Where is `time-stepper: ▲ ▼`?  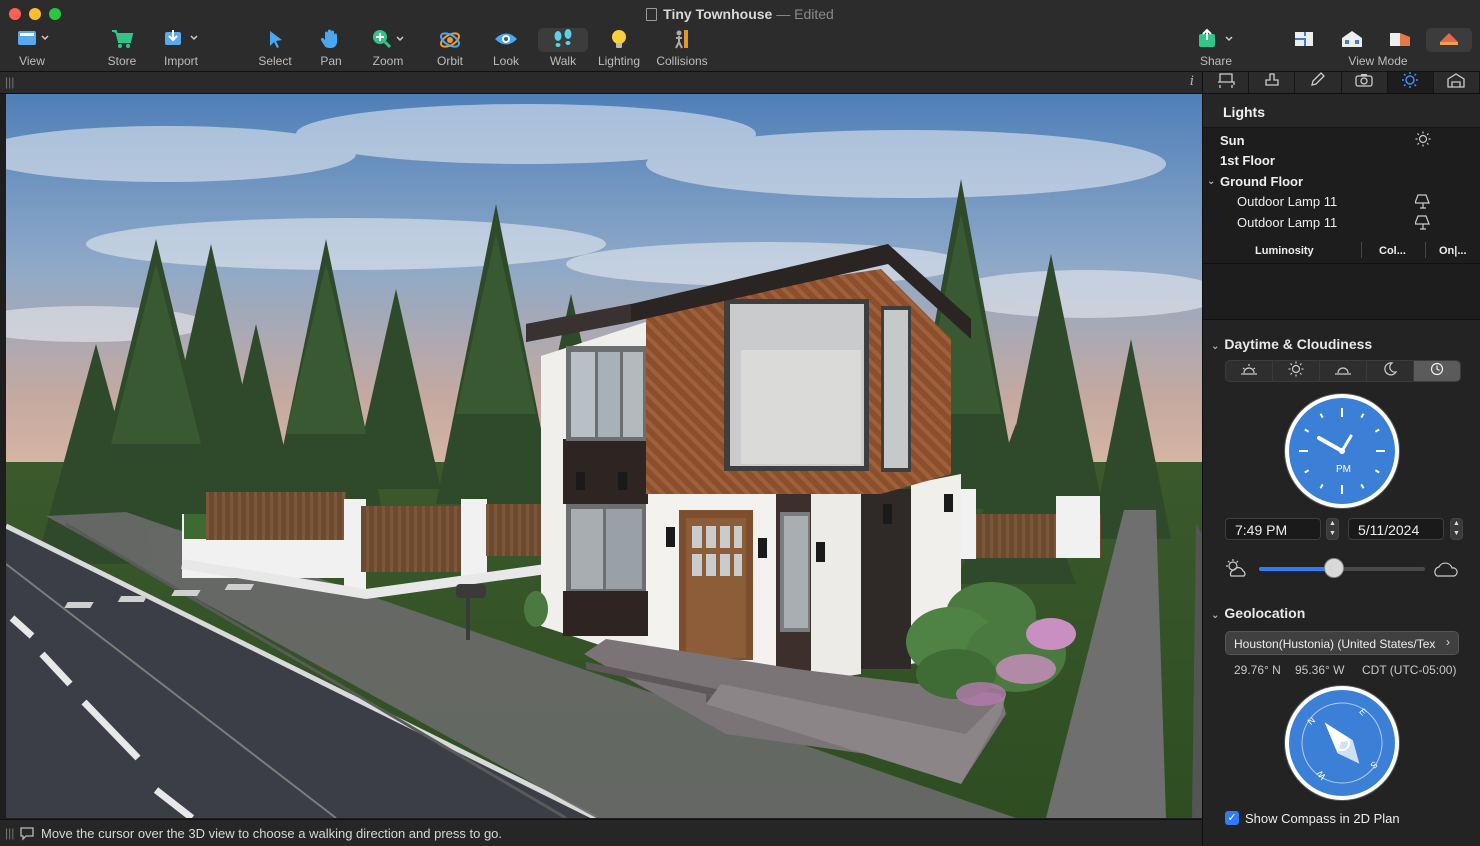 time-stepper: ▲ ▼ is located at coordinates (1332, 529).